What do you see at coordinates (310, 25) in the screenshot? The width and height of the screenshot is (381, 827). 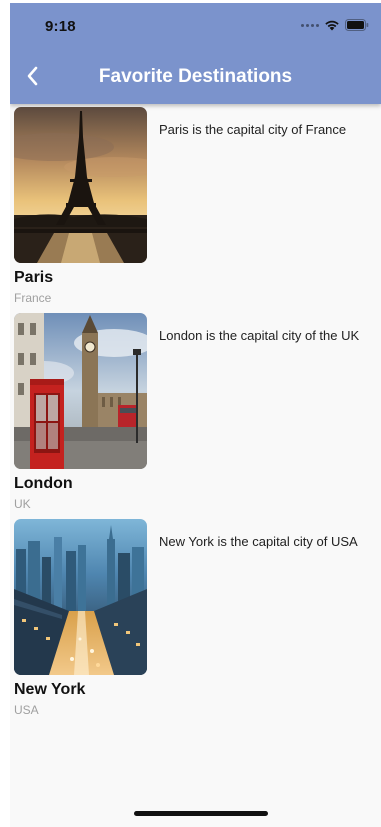 I see `signal-dots-icon` at bounding box center [310, 25].